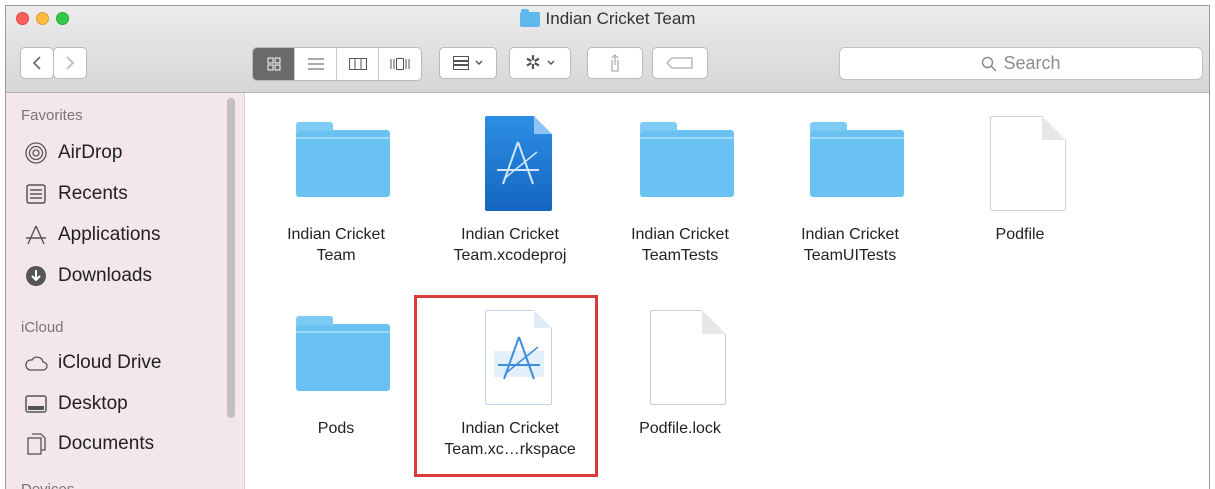  What do you see at coordinates (506, 386) in the screenshot?
I see `highlight-annotation-box` at bounding box center [506, 386].